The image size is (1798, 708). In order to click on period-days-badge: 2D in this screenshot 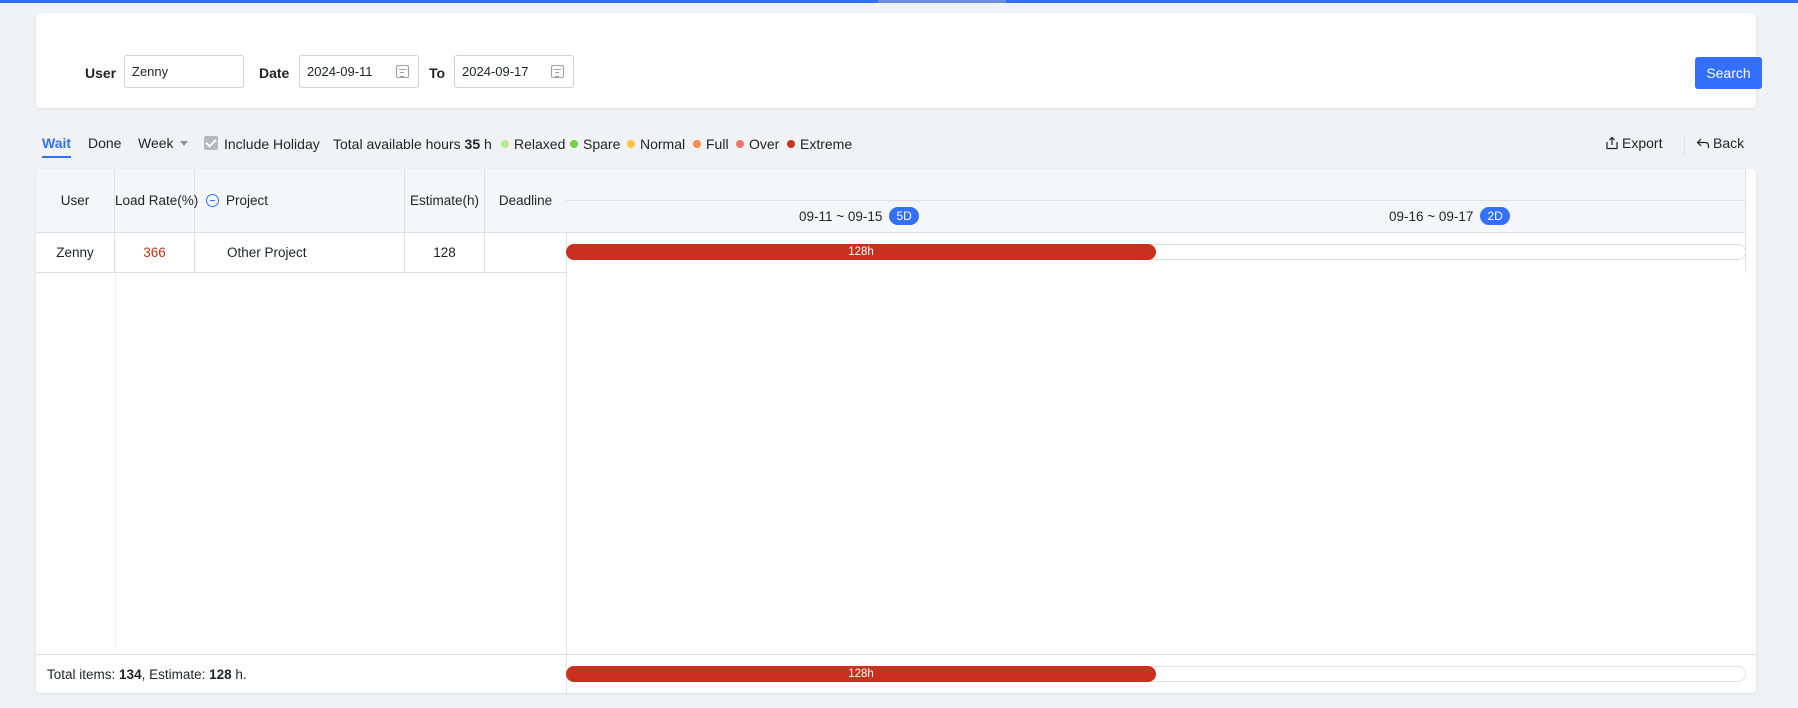, I will do `click(1495, 216)`.